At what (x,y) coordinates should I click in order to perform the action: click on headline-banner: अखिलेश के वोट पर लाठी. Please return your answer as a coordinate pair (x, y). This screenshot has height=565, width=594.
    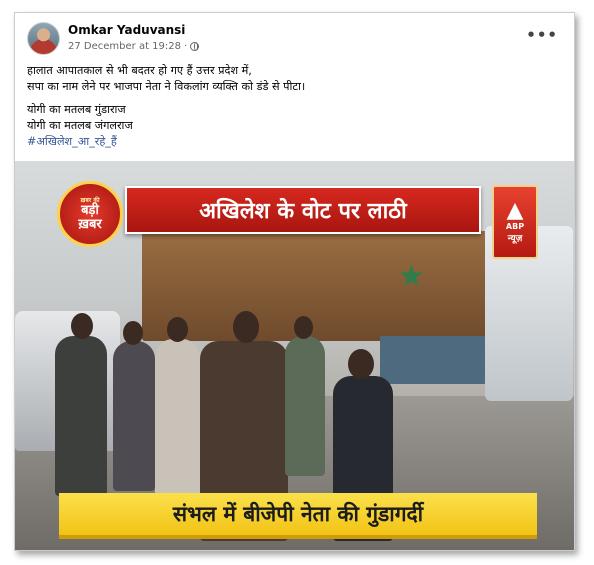
    Looking at the image, I should click on (303, 210).